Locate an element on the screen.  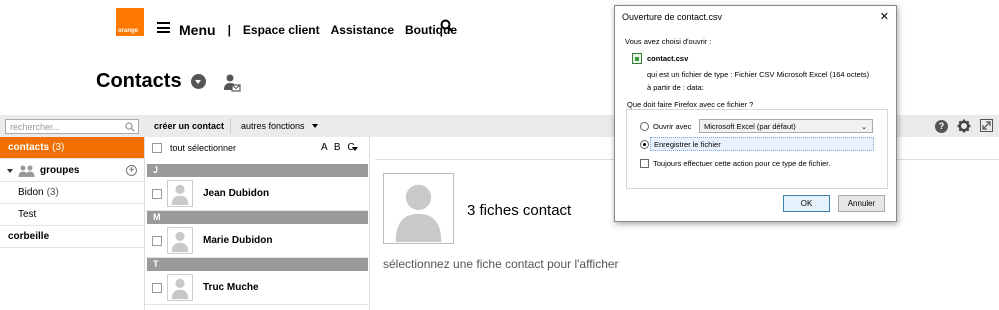
more-functions-dropdown: autres fonctions is located at coordinates (279, 126).